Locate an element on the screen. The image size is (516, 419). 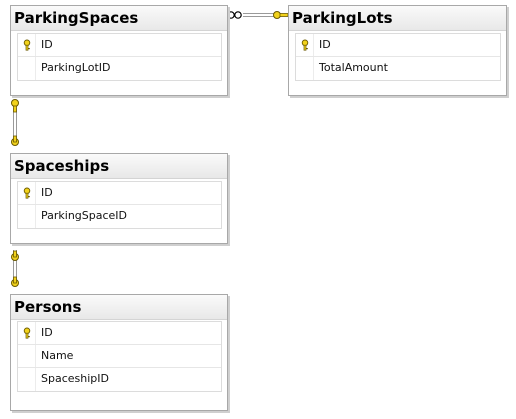
table-parkingspaces: ParkingSpaces ID ParkingLotID is located at coordinates (119, 50).